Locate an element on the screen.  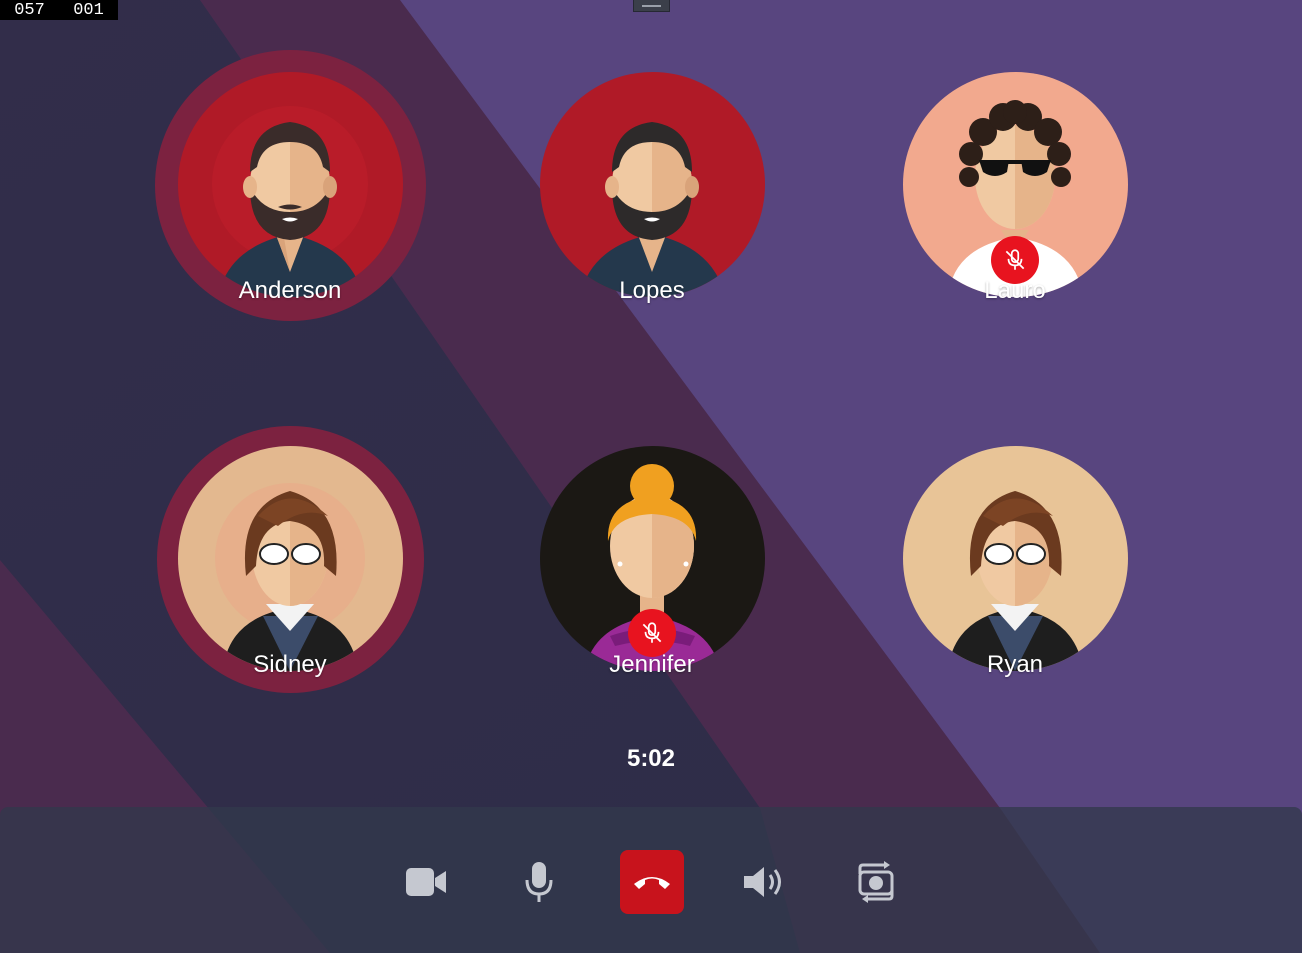
participant-tile: Anderson is located at coordinates (290, 185).